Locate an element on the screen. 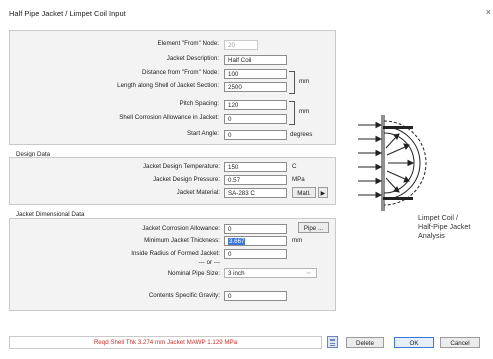  calculator-icon is located at coordinates (332, 342).